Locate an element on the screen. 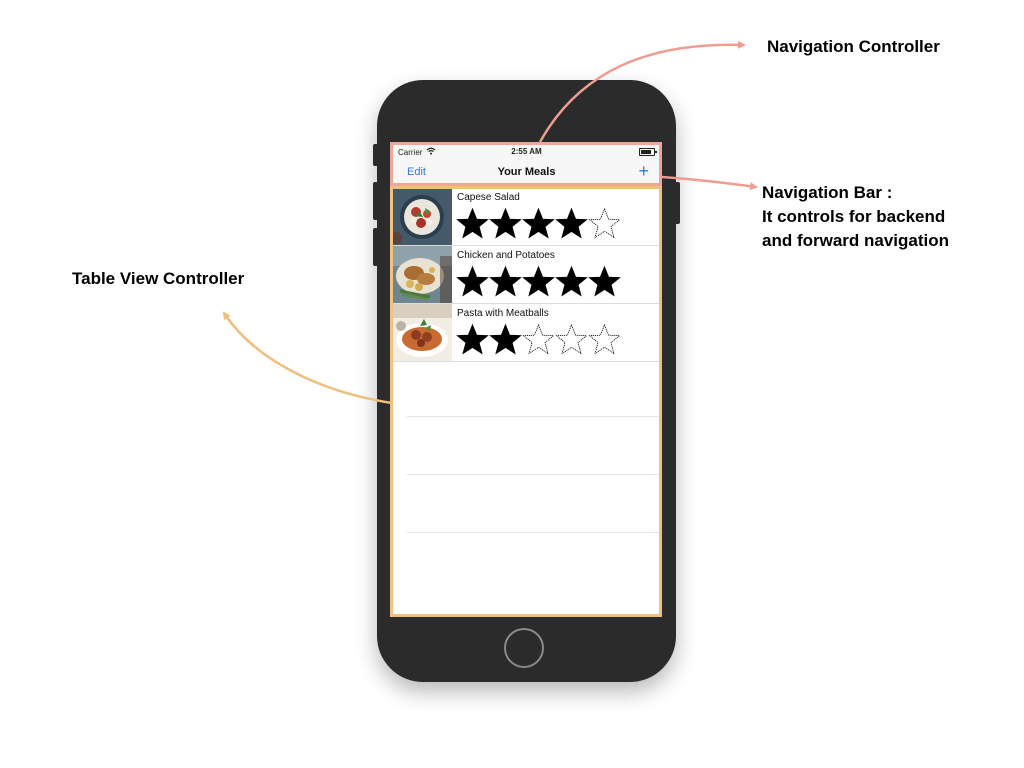 The width and height of the screenshot is (1024, 768). navigation-controller-arrow is located at coordinates (642, 91).